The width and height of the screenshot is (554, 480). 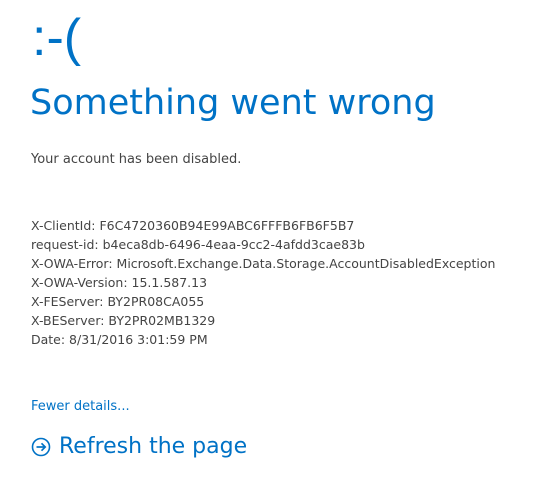 I want to click on detail-fe-server: X-FEServer: BY2PR08CA055, so click(x=118, y=301).